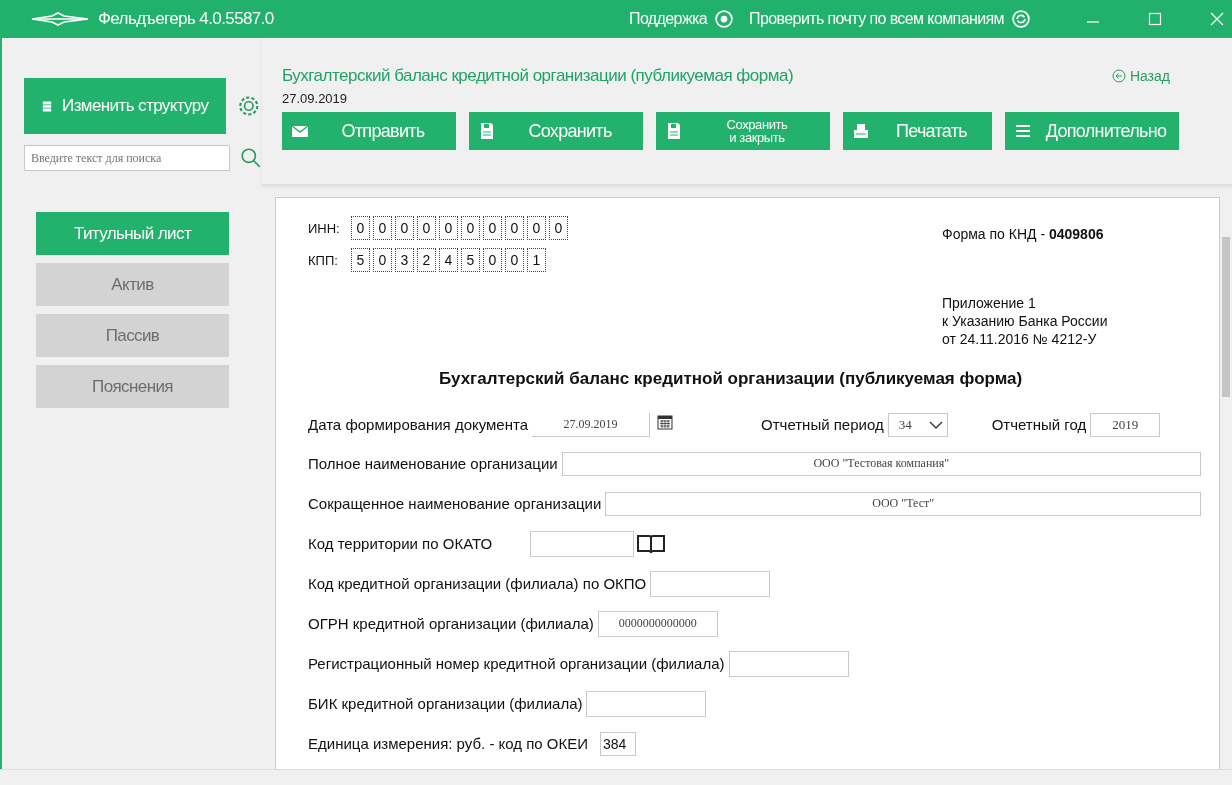 The height and width of the screenshot is (785, 1232). What do you see at coordinates (433, 464) in the screenshot?
I see `field-label: Полное наименование организации` at bounding box center [433, 464].